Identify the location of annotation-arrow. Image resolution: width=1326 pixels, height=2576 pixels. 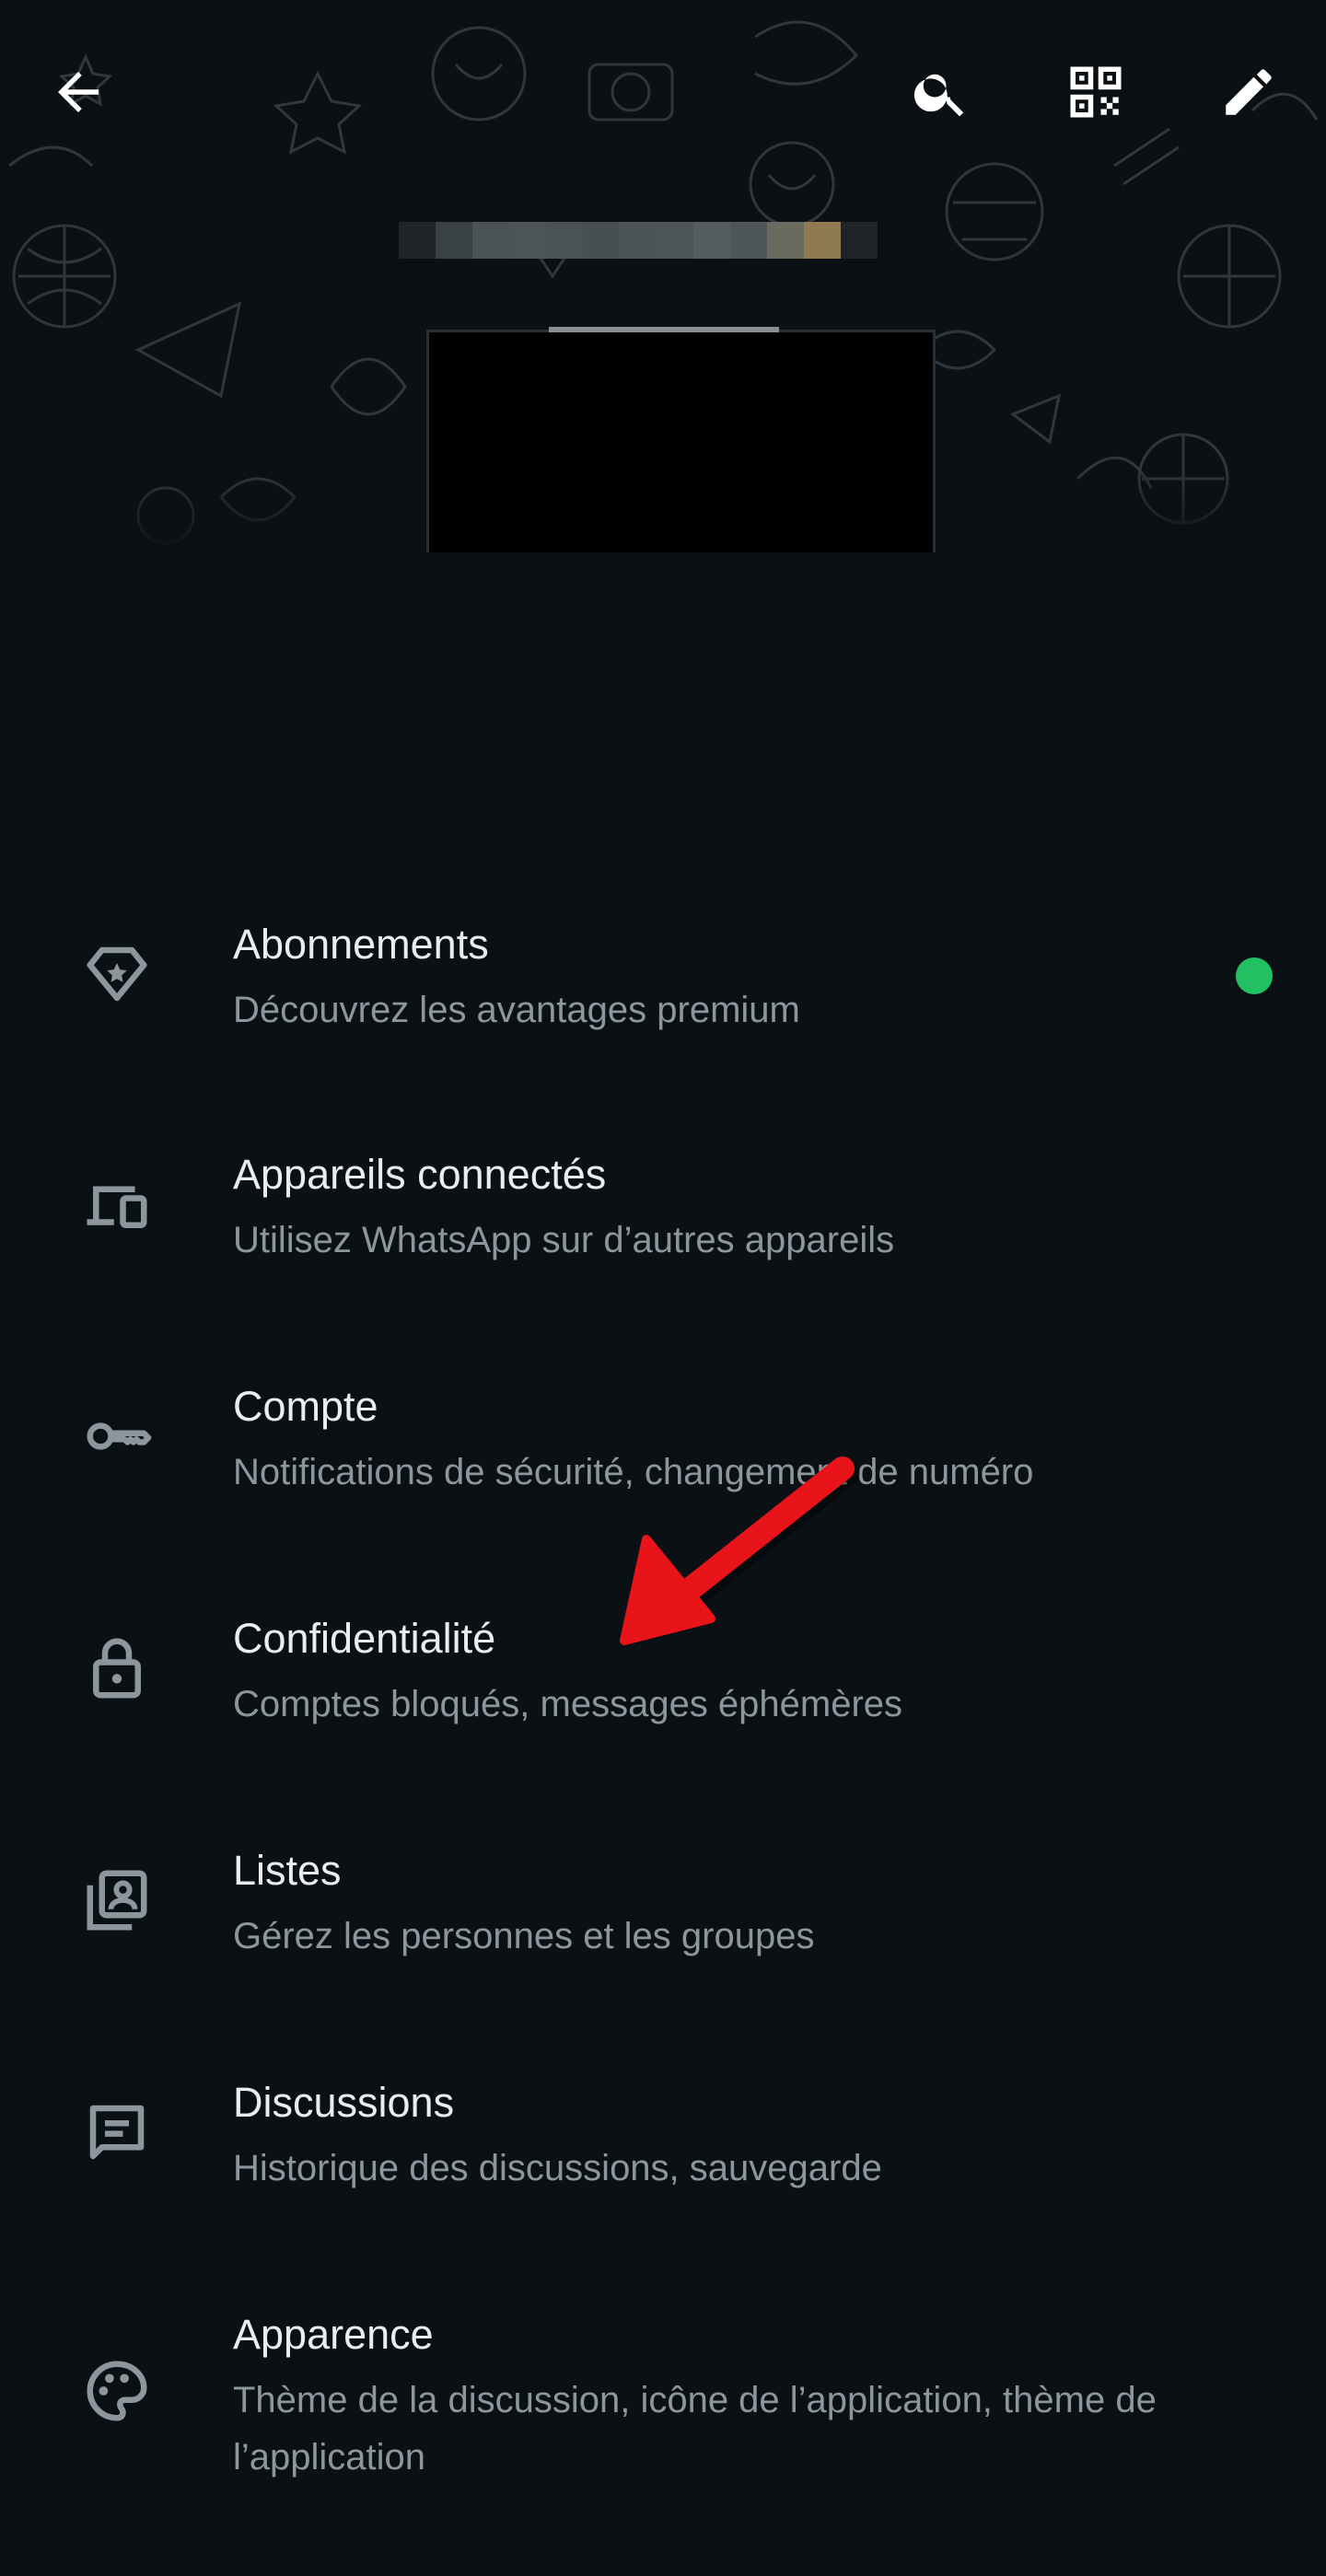
(740, 1550).